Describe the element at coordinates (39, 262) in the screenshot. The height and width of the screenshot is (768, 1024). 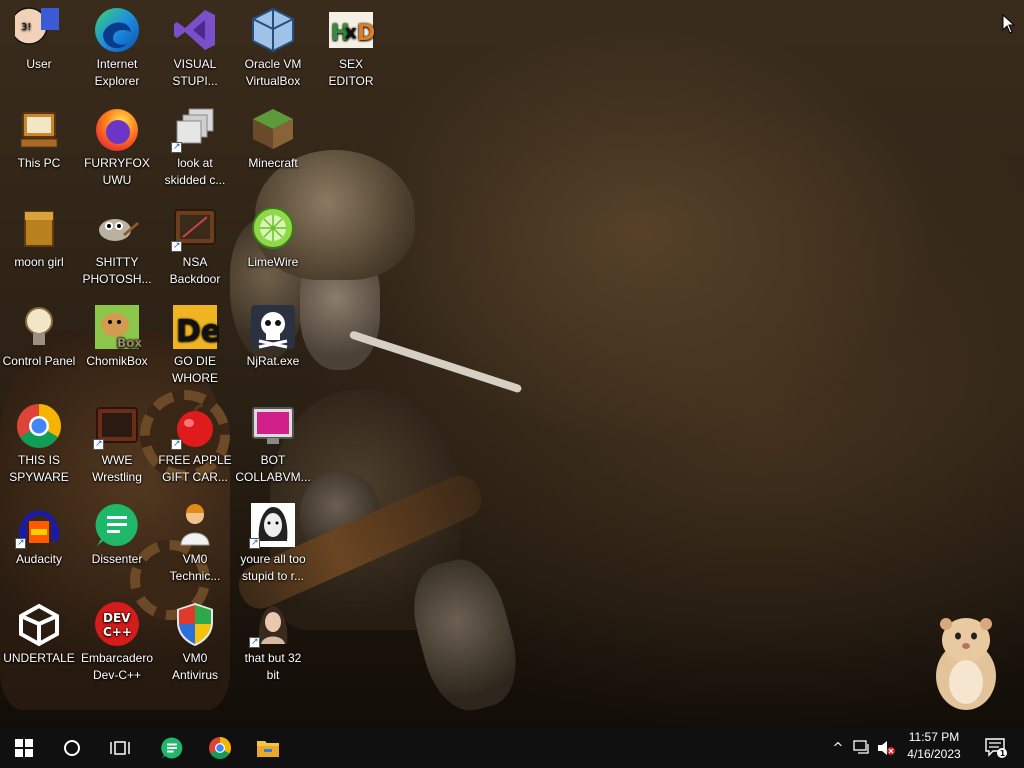
I see `icon-label: moon girl` at that location.